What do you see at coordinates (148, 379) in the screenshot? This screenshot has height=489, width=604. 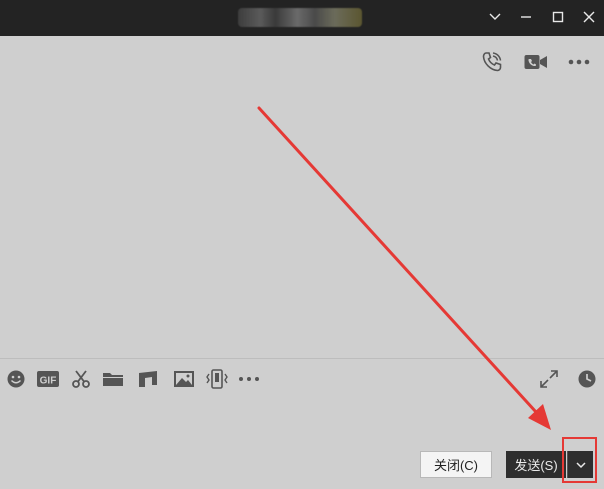 I see `music-icon` at bounding box center [148, 379].